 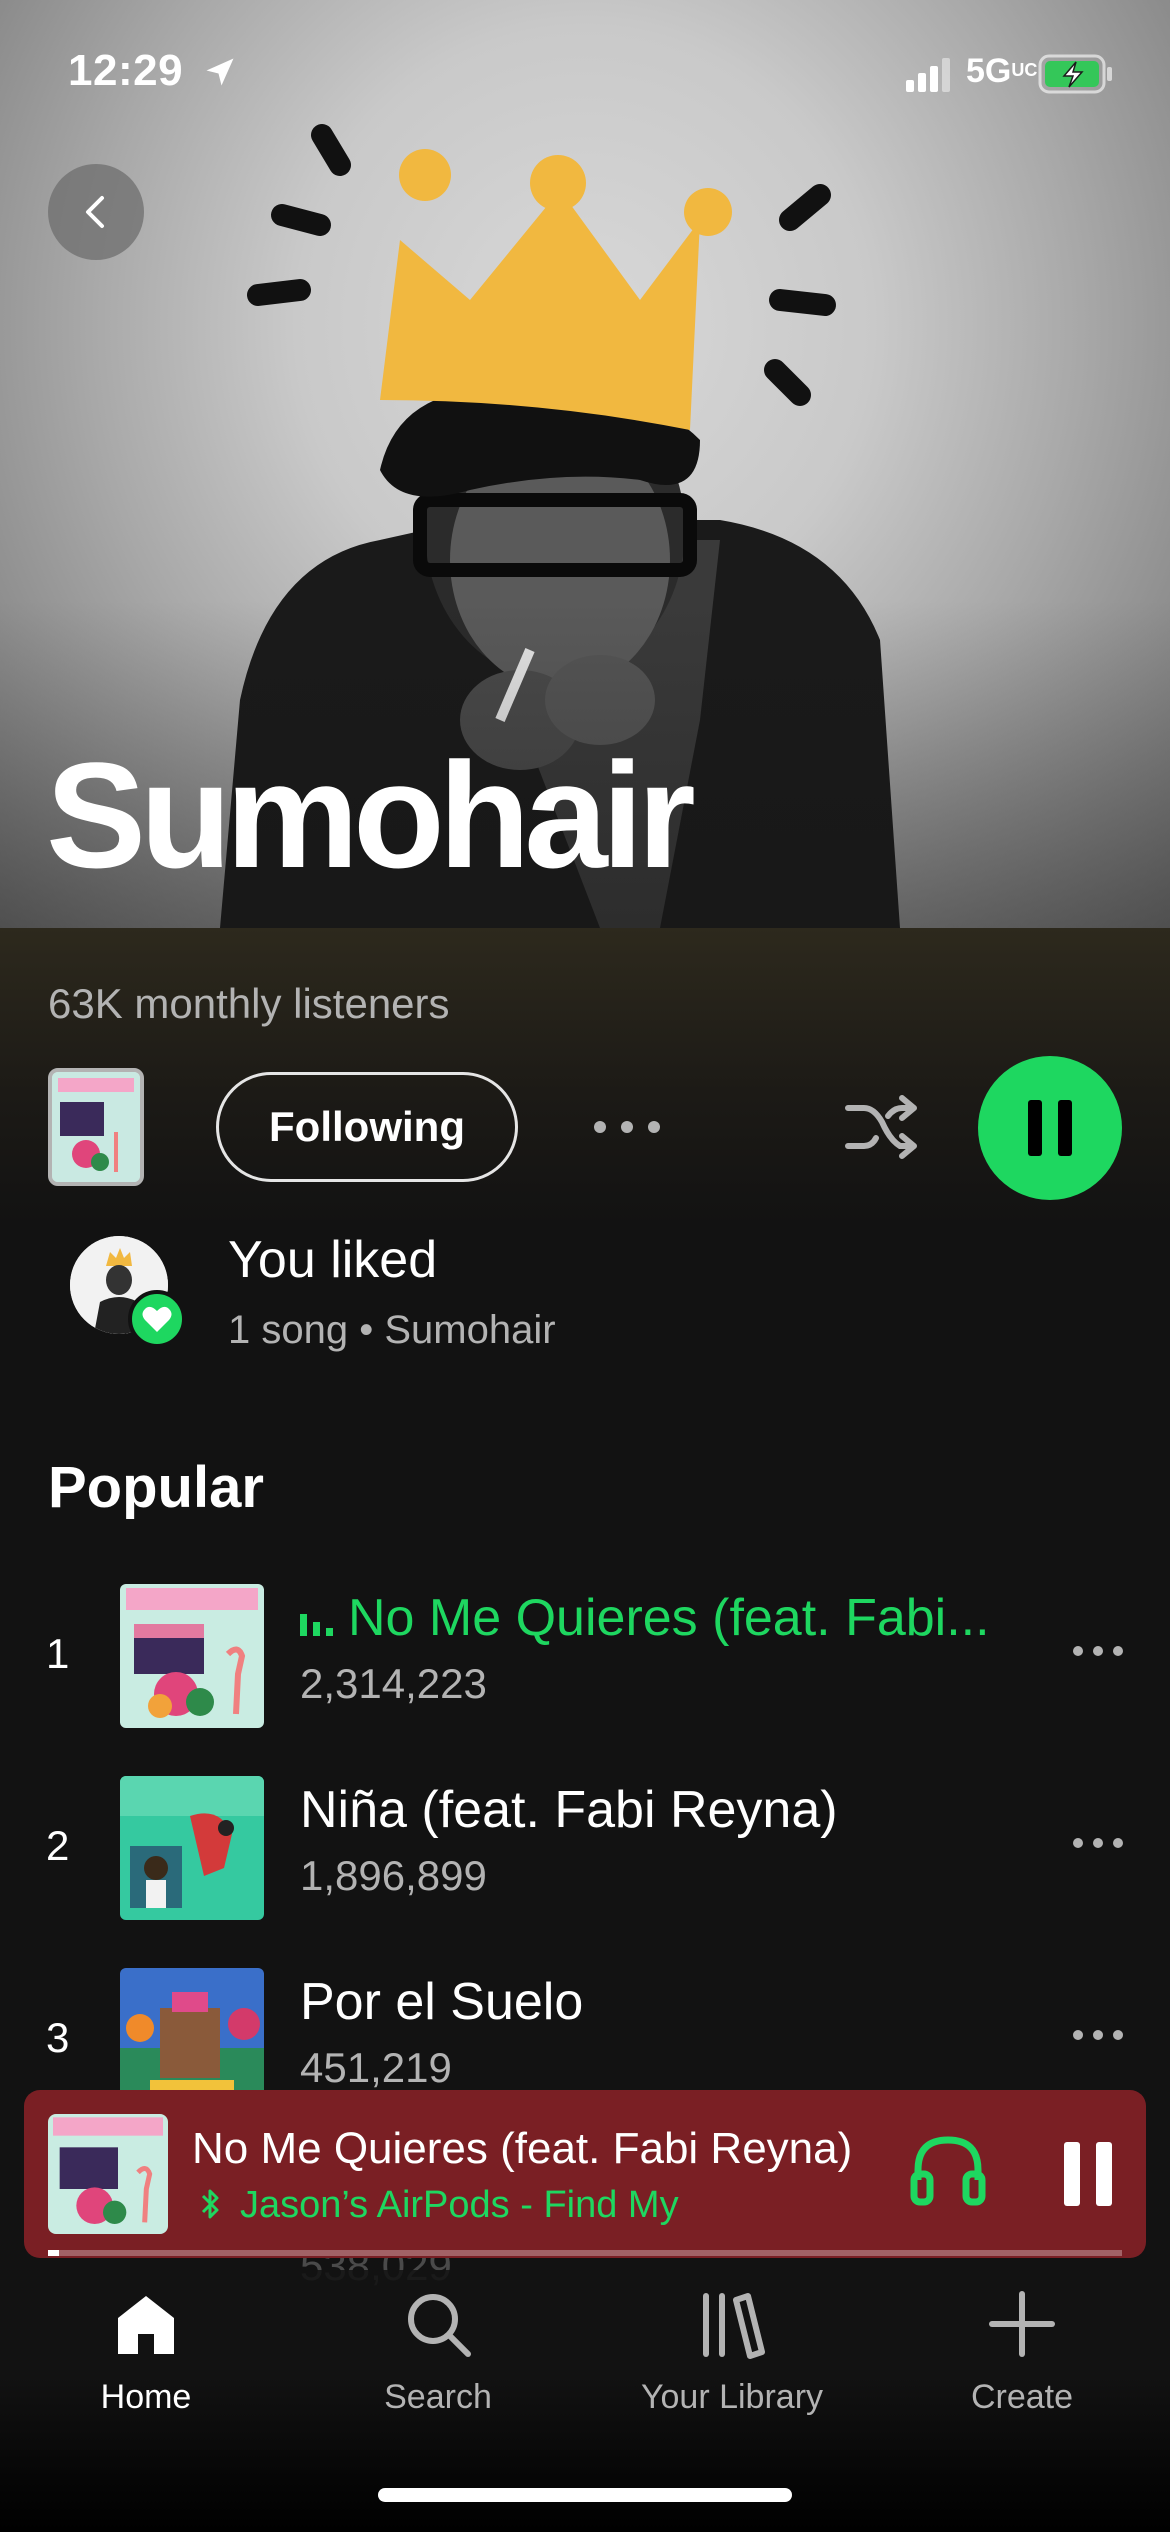 I want to click on chevron-left-icon, so click(x=95, y=212).